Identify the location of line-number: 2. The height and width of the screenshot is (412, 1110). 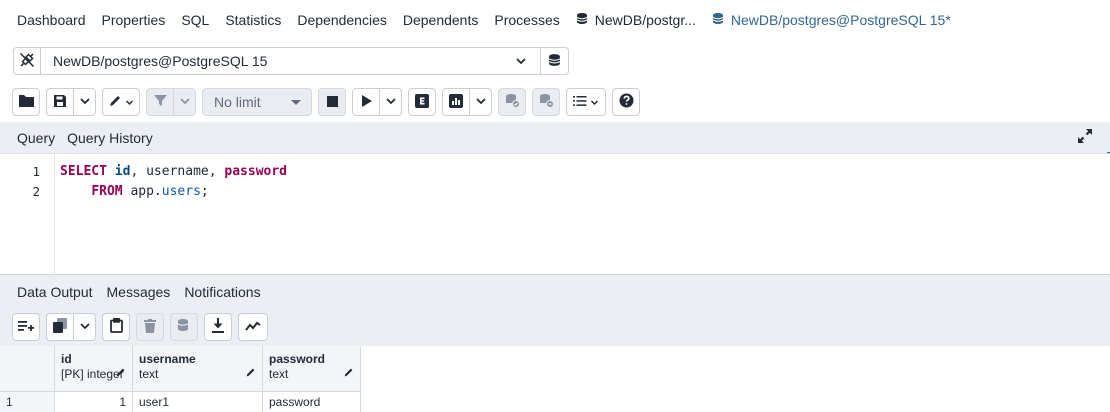
(36, 191).